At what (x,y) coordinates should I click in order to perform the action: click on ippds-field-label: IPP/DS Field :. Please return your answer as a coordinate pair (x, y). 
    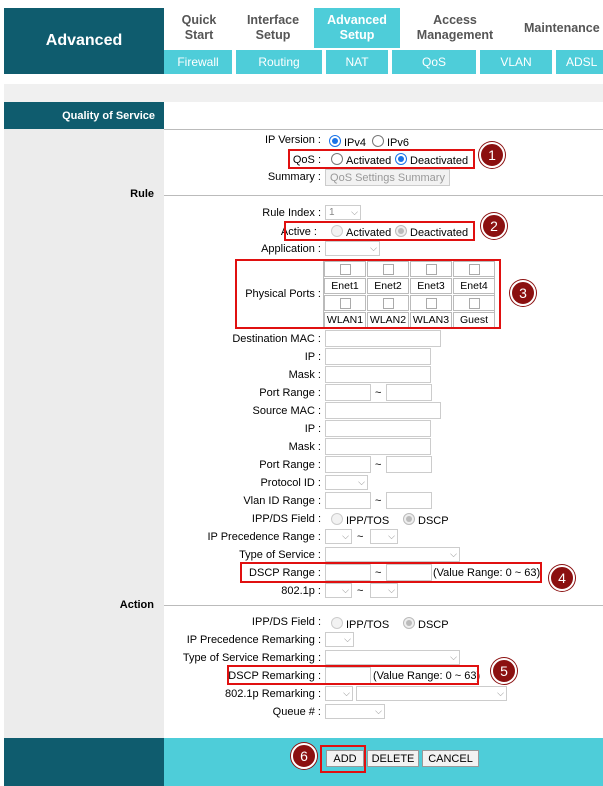
    Looking at the image, I should click on (286, 519).